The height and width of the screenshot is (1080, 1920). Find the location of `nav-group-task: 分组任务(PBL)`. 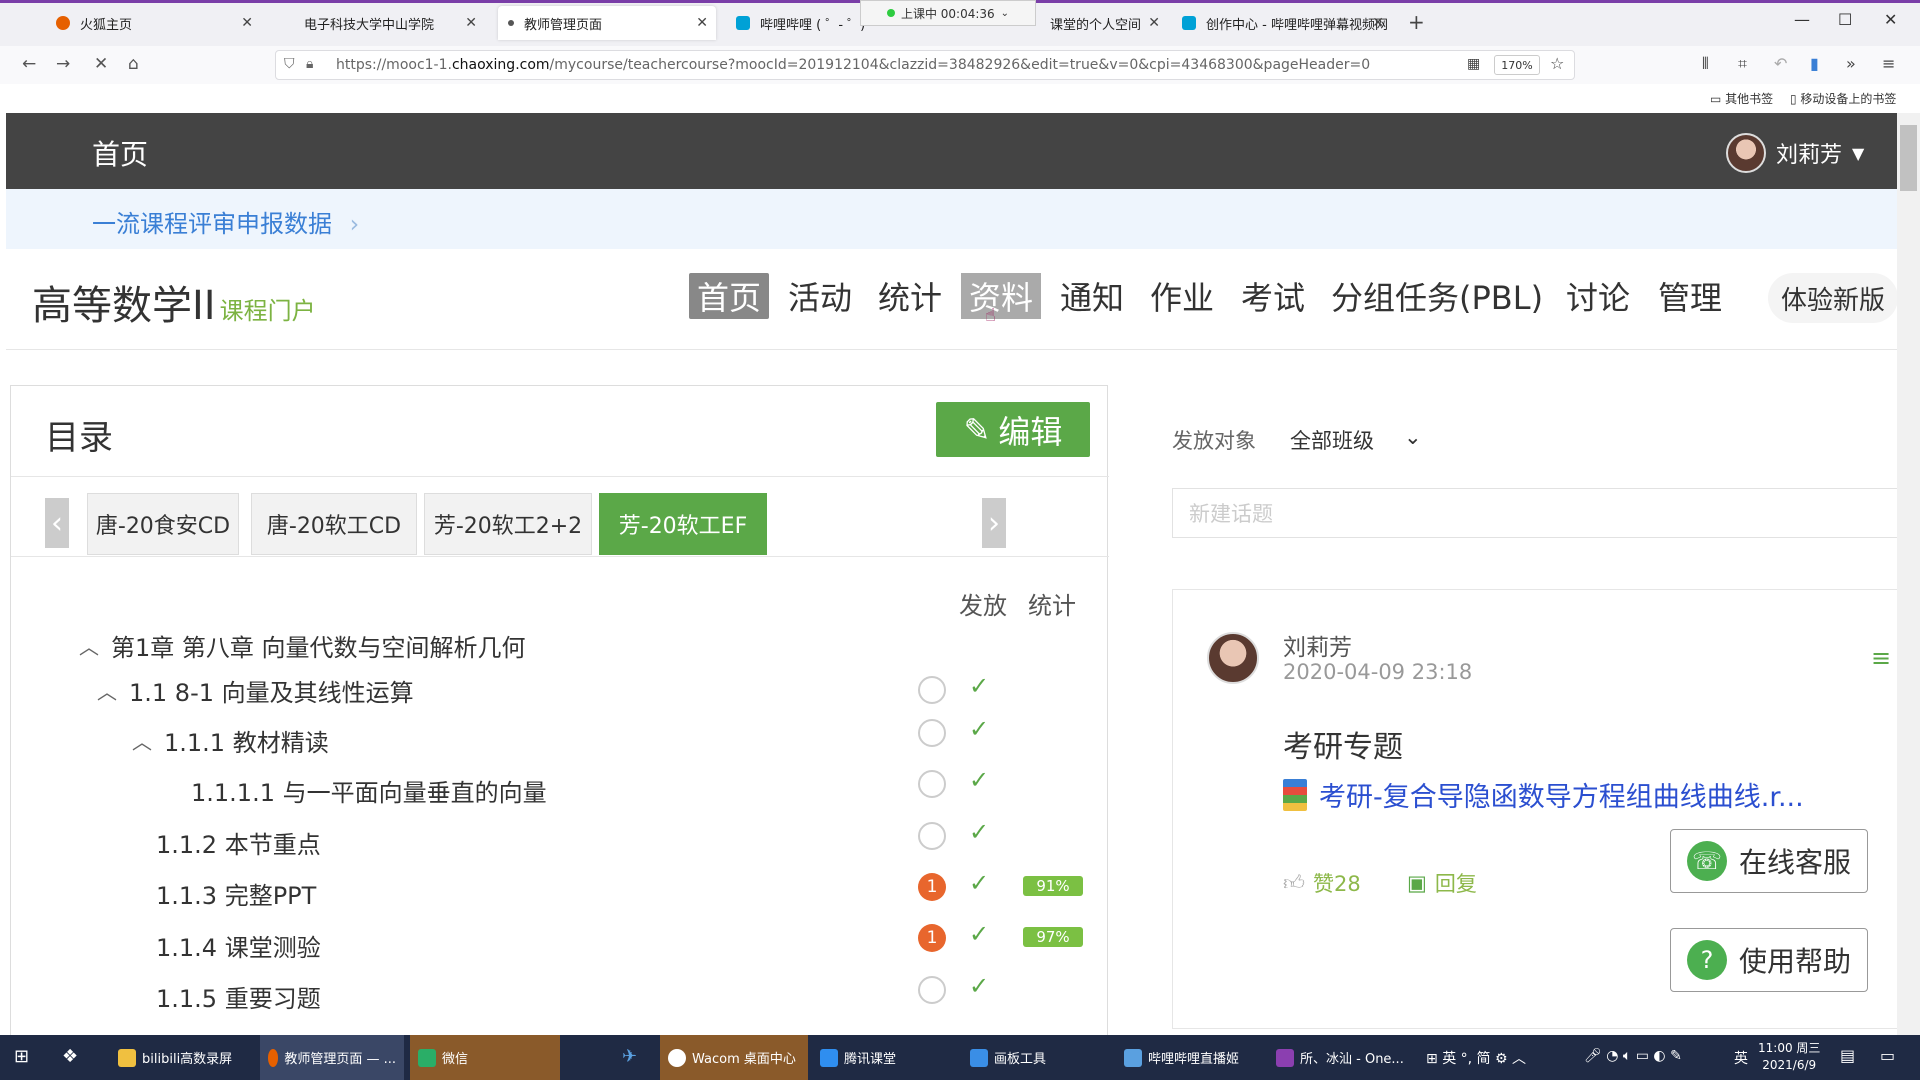

nav-group-task: 分组任务(PBL) is located at coordinates (1437, 296).